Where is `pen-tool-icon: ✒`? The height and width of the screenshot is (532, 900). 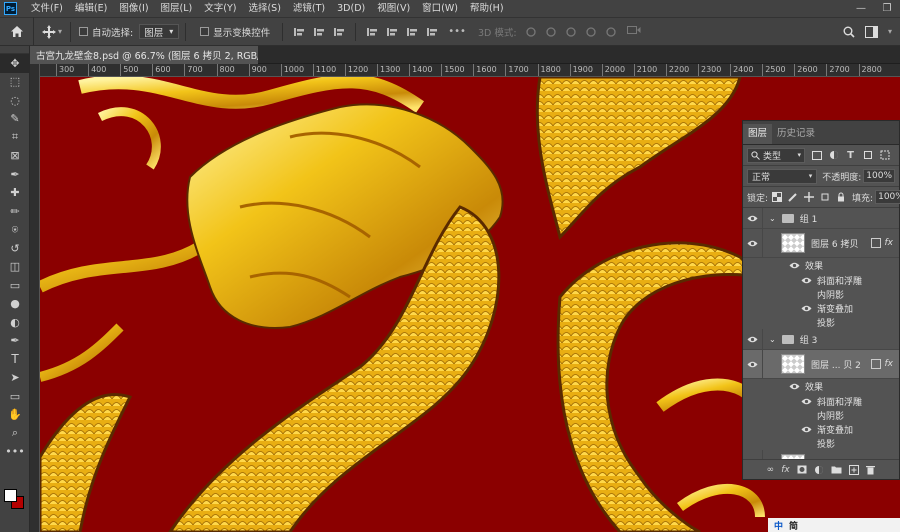 pen-tool-icon: ✒ is located at coordinates (15, 341).